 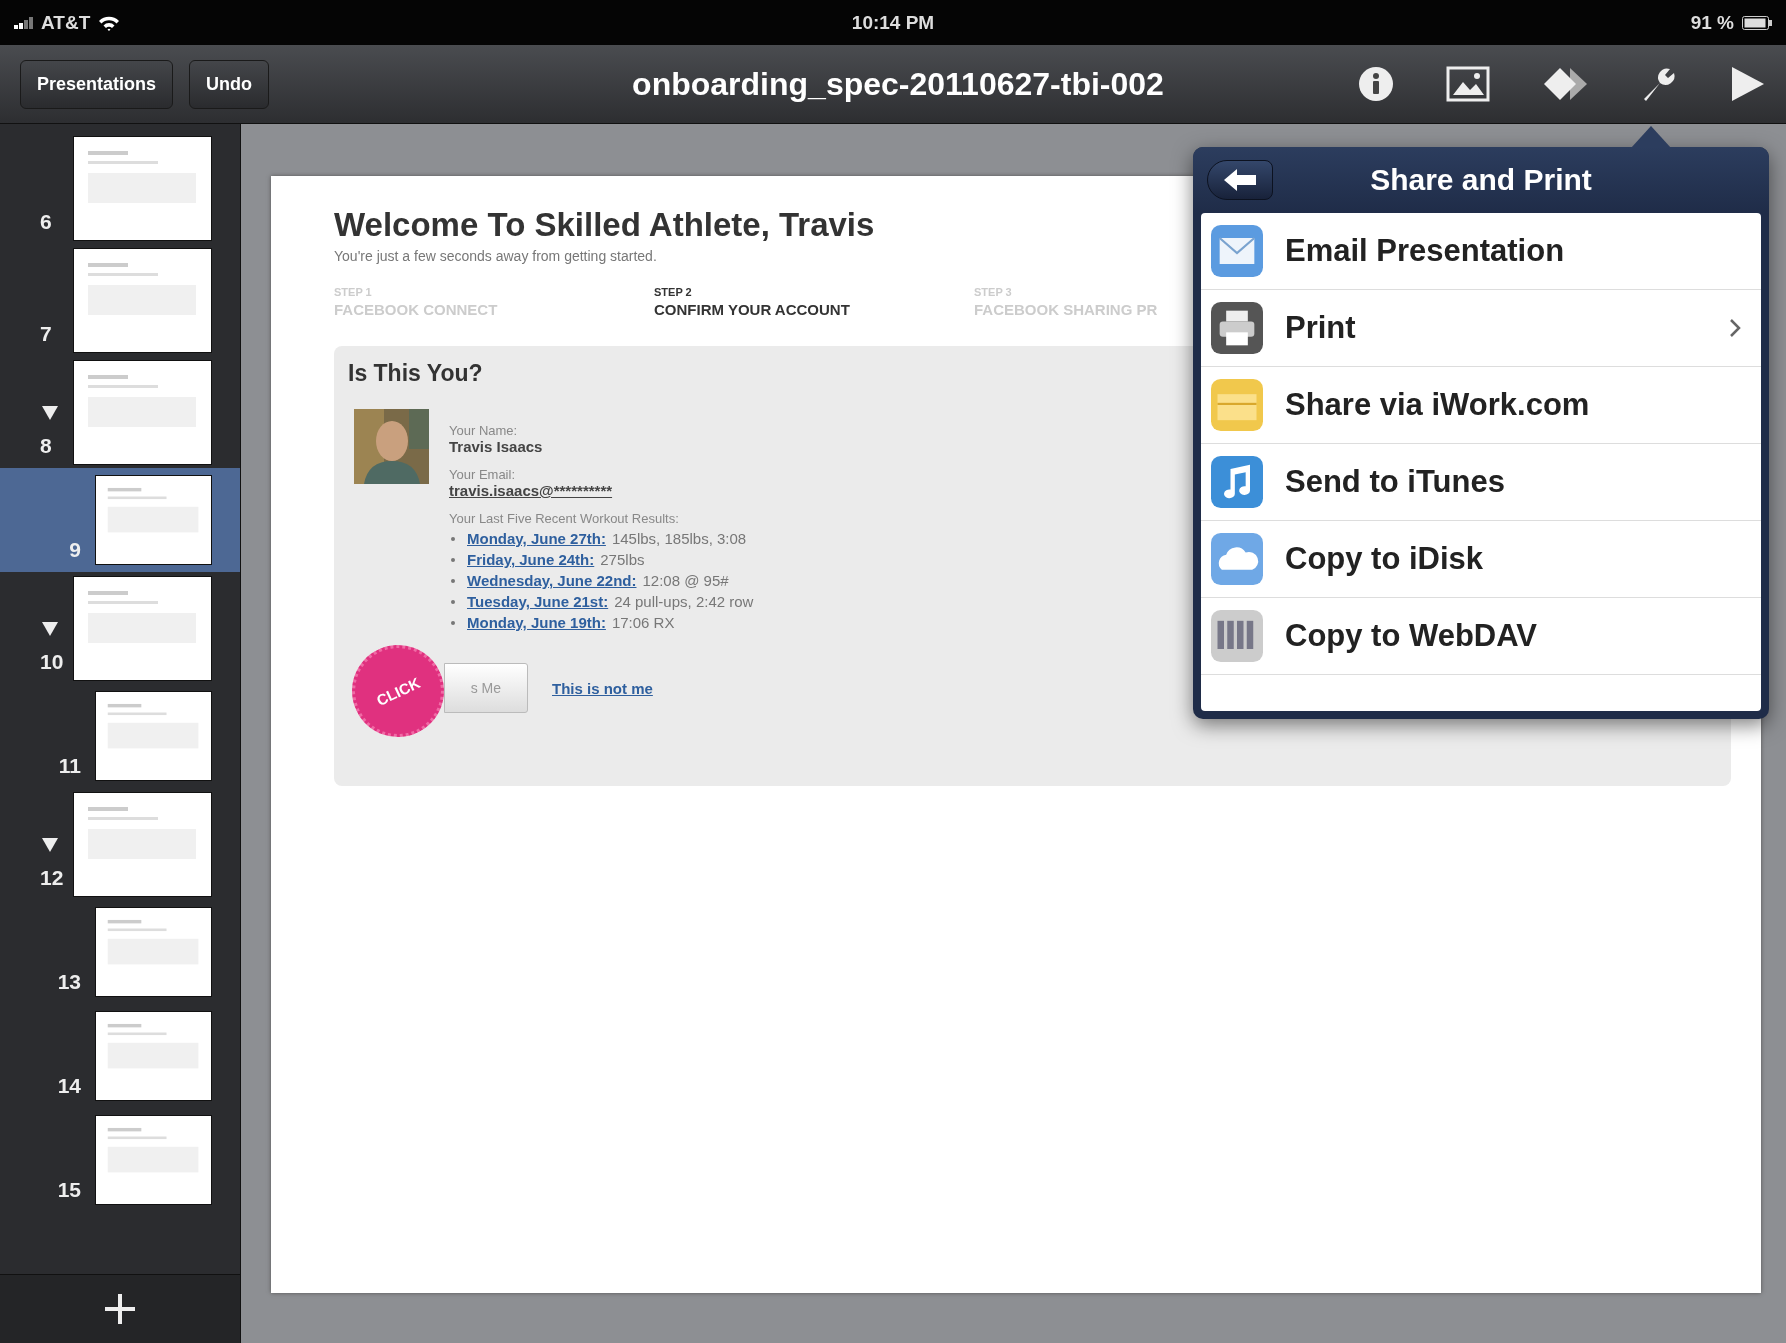 What do you see at coordinates (1237, 482) in the screenshot?
I see `music-note-icon` at bounding box center [1237, 482].